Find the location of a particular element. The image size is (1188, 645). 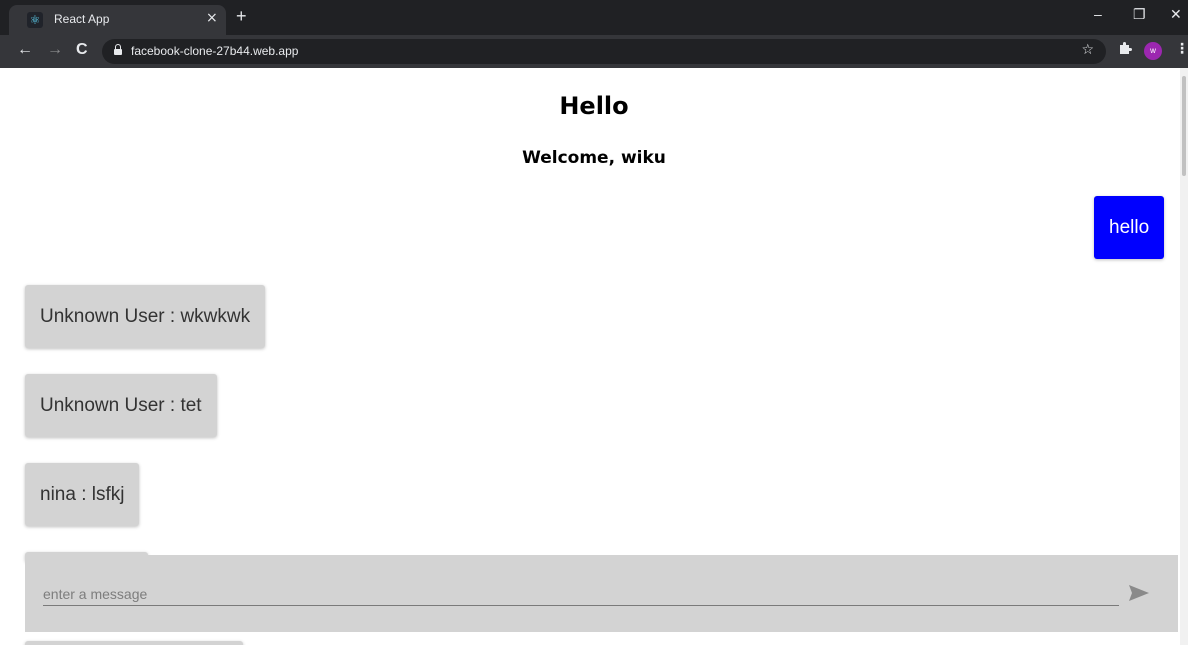

close-window-button: ✕ is located at coordinates (1176, 14).